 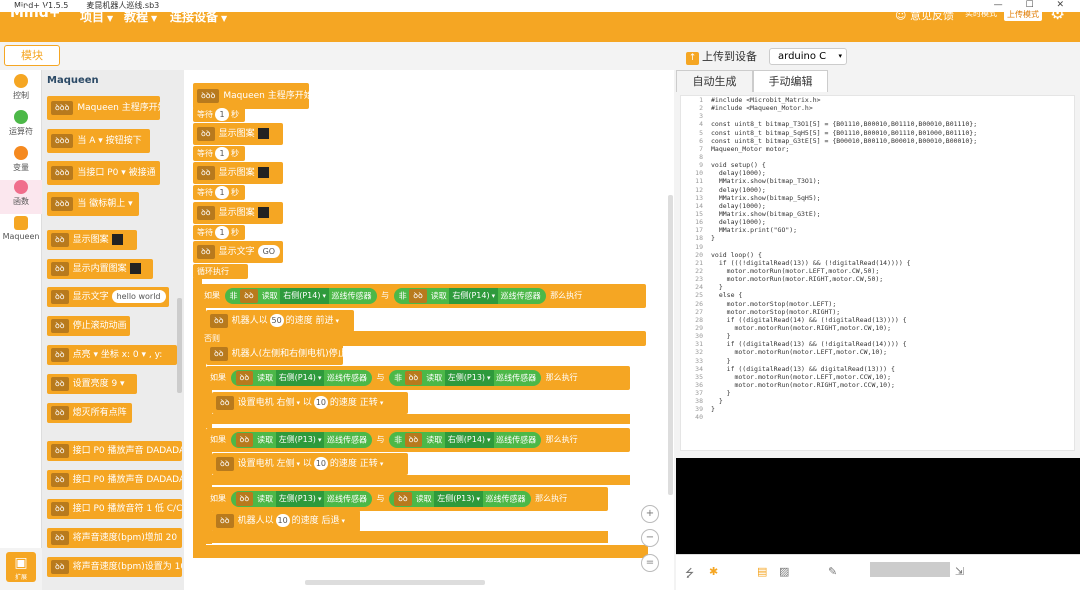 I want to click on show-text-block: ꝺꝺ 显示文字 GO, so click(x=238, y=252).